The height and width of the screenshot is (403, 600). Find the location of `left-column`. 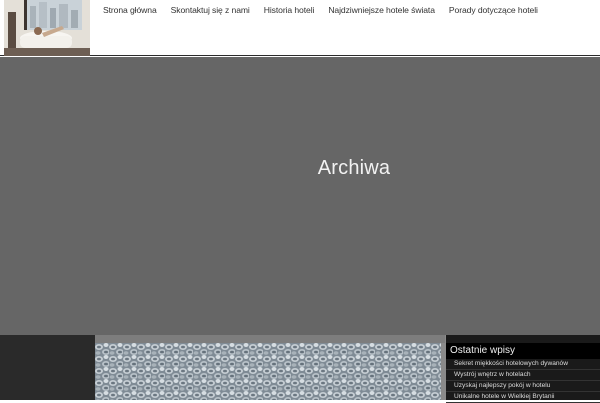

left-column is located at coordinates (47, 367).